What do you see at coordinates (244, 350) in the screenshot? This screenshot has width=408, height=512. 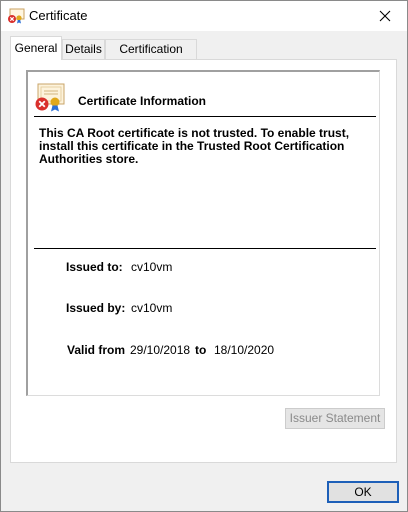 I see `valid-to-value: 18/10/2020` at bounding box center [244, 350].